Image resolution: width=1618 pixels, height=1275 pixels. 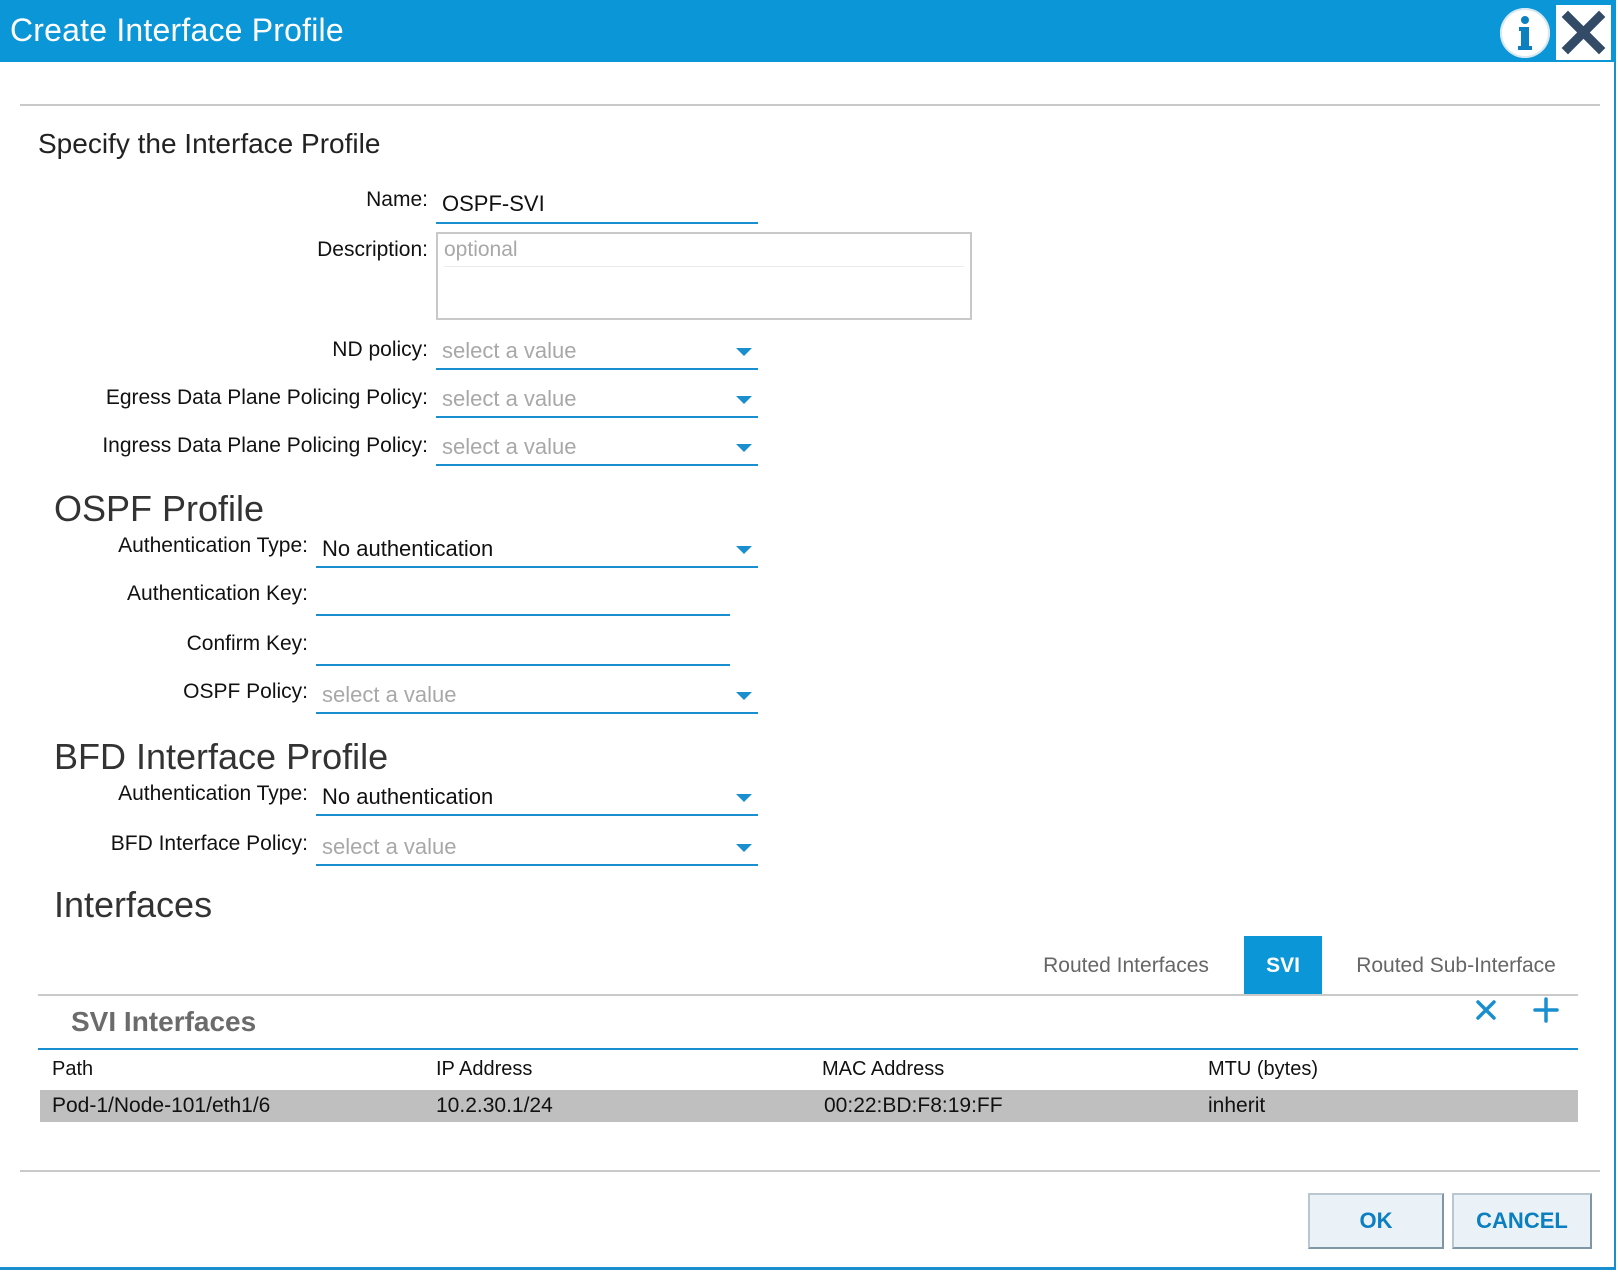 What do you see at coordinates (221, 756) in the screenshot?
I see `bfd-profile-title: BFD Interface Profile` at bounding box center [221, 756].